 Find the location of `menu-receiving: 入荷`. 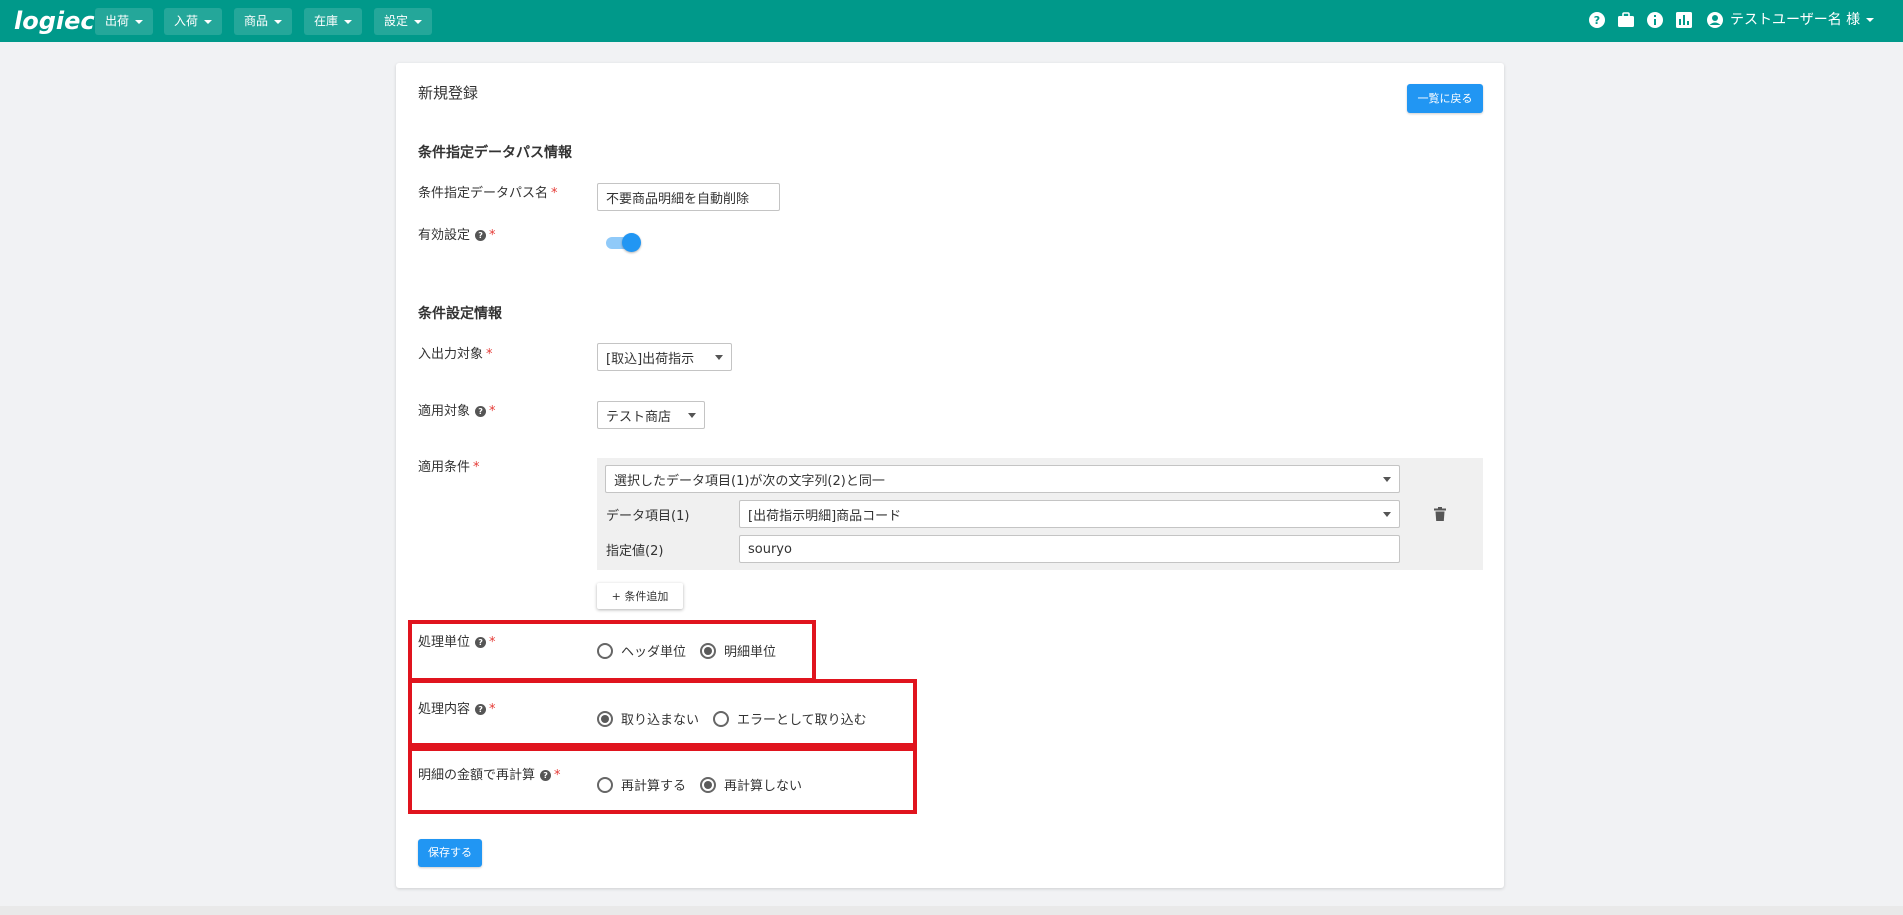

menu-receiving: 入荷 is located at coordinates (193, 21).